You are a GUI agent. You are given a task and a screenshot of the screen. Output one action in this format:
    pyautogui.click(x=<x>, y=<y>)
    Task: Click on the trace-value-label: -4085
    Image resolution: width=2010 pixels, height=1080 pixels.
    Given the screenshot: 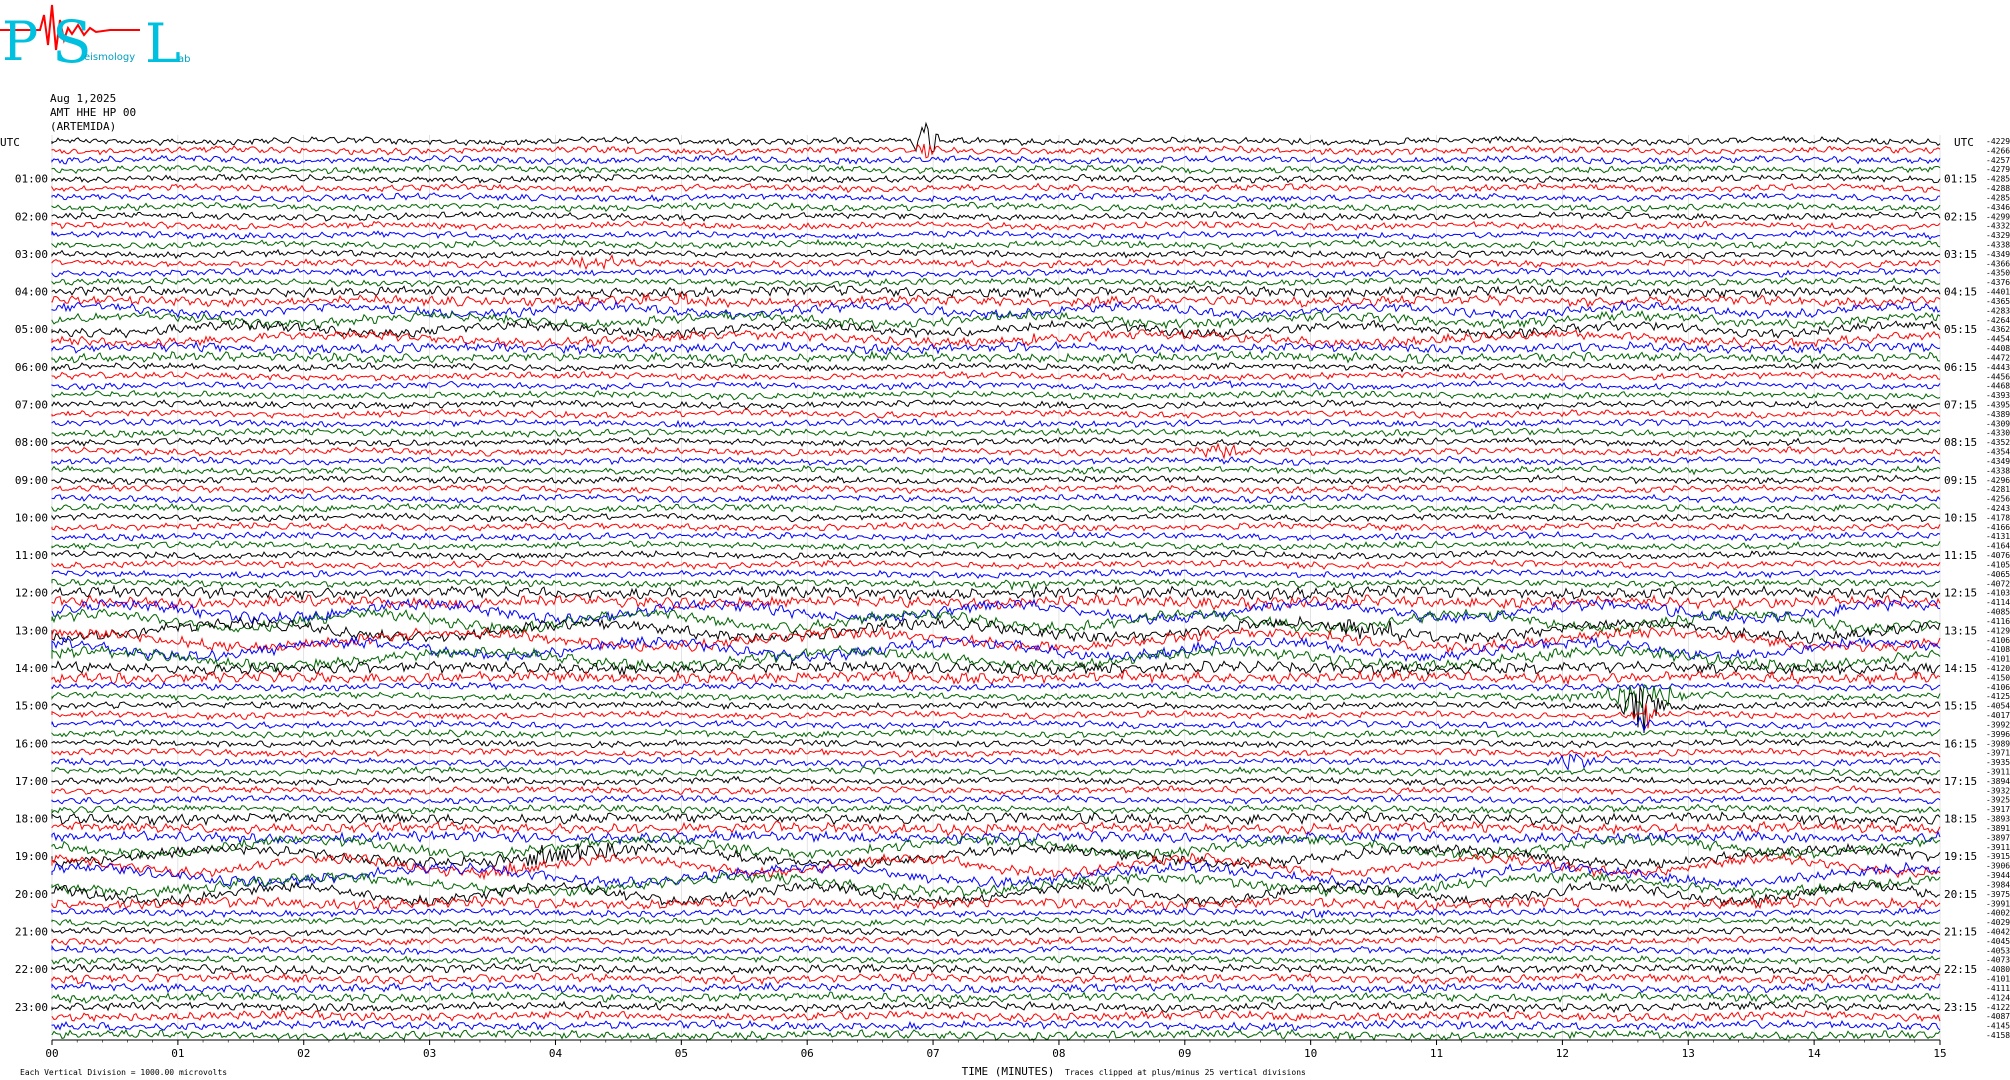 What is the action you would take?
    pyautogui.click(x=1998, y=612)
    